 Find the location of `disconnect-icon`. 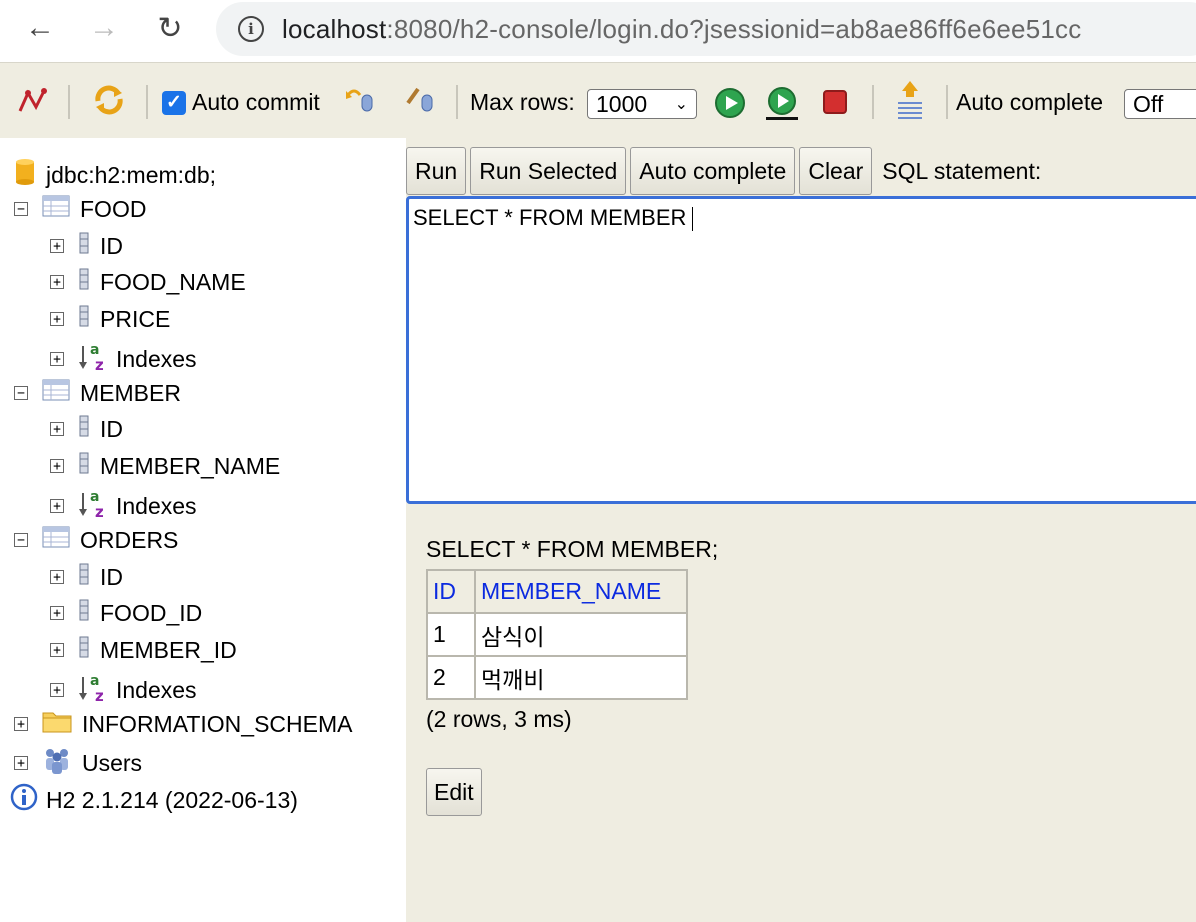

disconnect-icon is located at coordinates (32, 101).